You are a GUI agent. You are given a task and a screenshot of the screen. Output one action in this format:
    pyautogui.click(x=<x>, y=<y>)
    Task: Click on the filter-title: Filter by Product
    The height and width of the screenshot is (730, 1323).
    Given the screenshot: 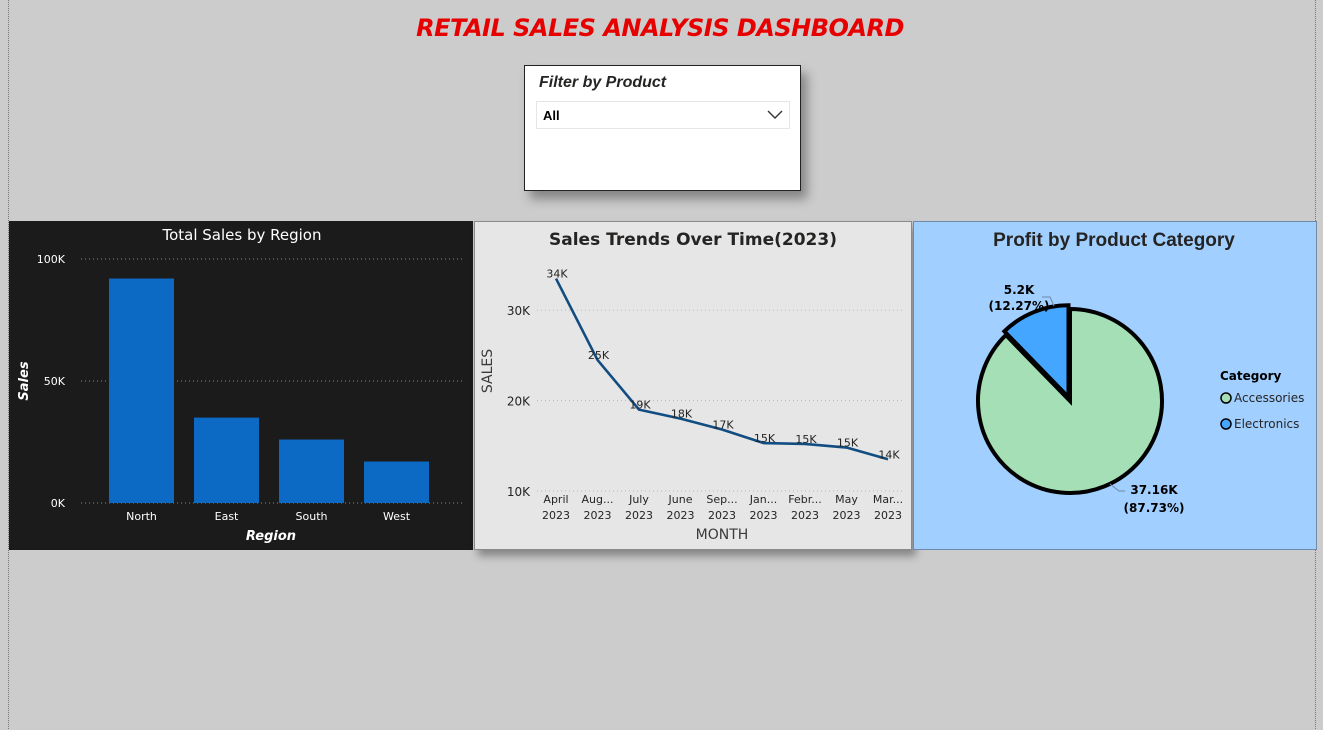 What is the action you would take?
    pyautogui.click(x=603, y=82)
    